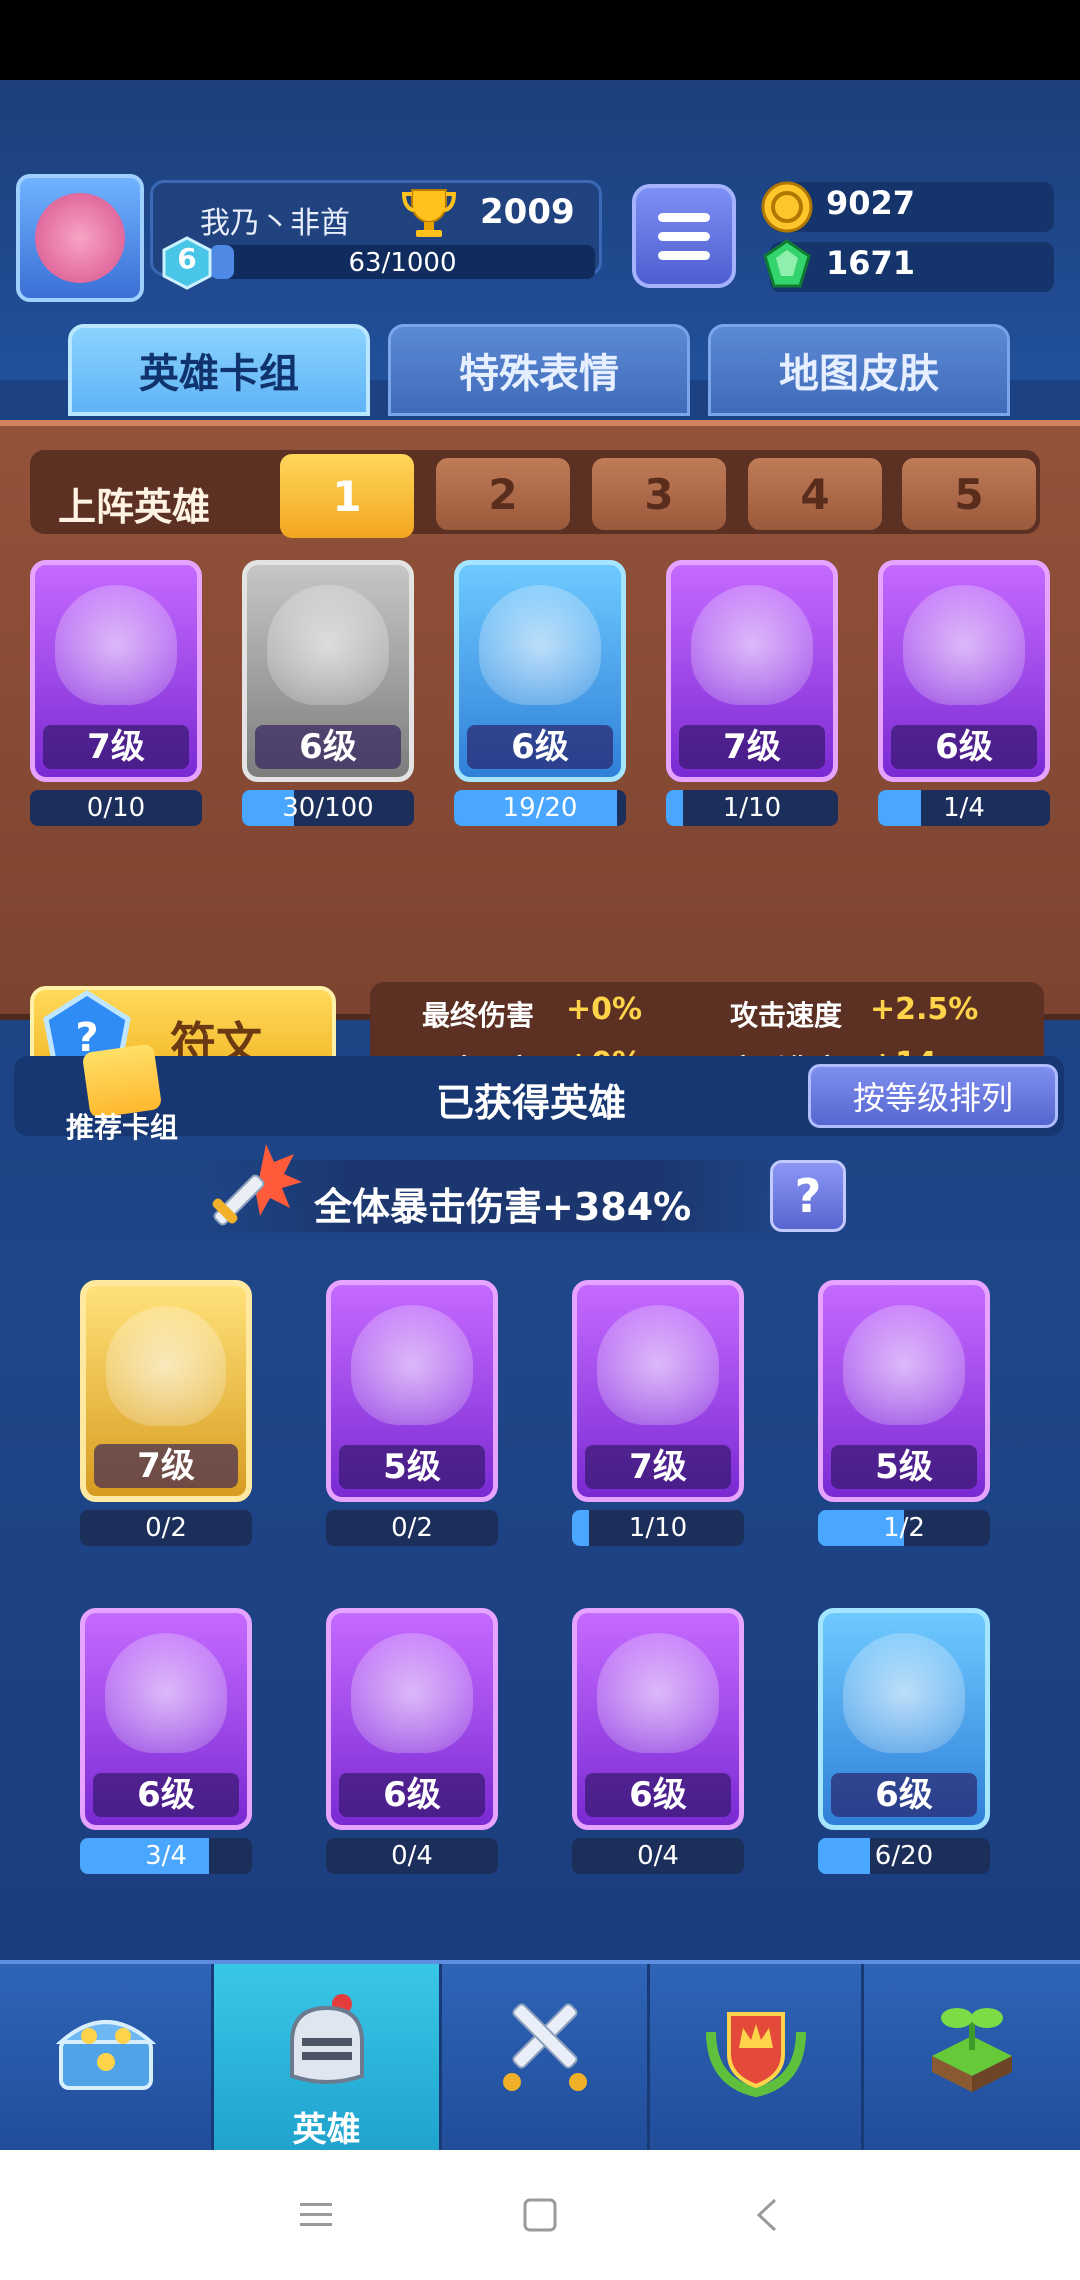  I want to click on crit-bonus-text: 全体暴击伤害+384%, so click(503, 1207).